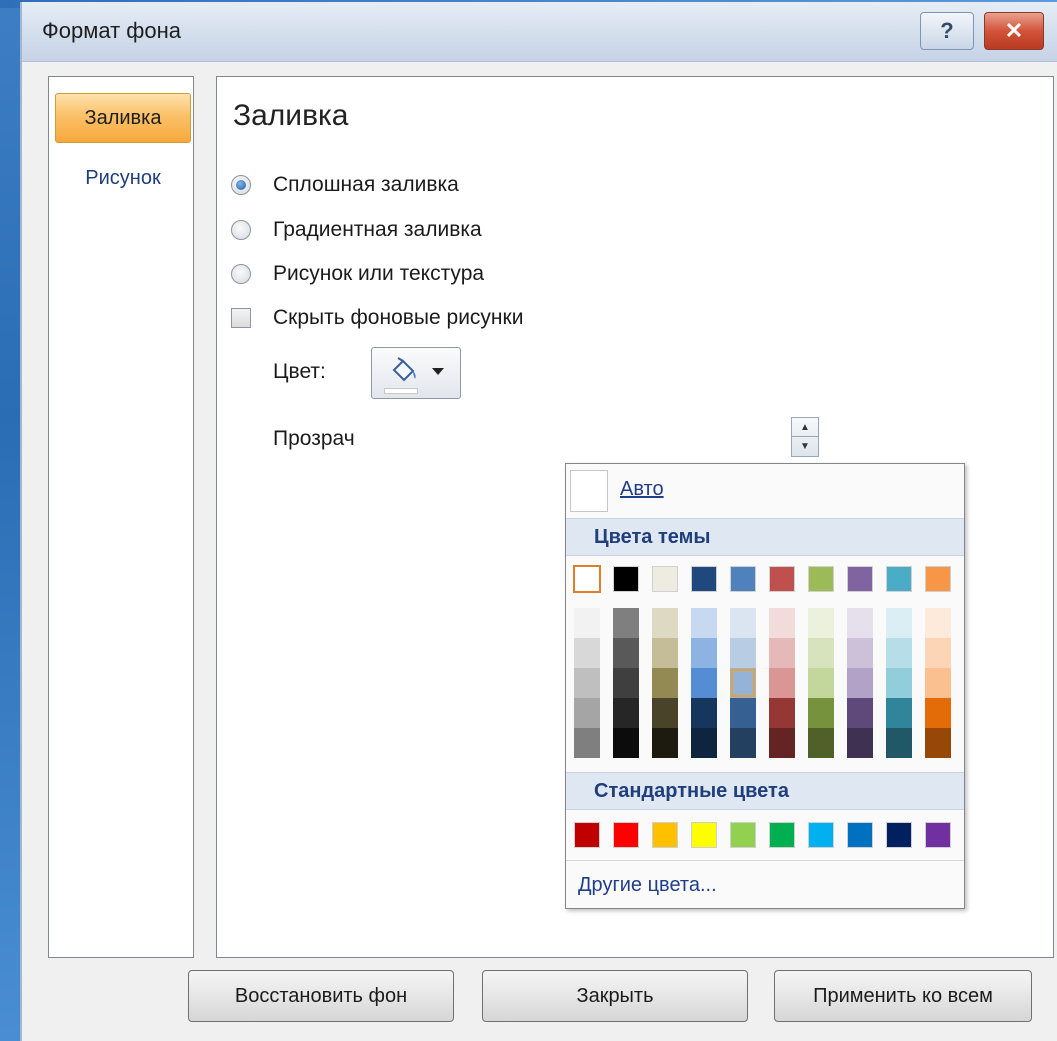 The width and height of the screenshot is (1057, 1041). I want to click on solid-fill-option: Сплошная заливка, so click(345, 185).